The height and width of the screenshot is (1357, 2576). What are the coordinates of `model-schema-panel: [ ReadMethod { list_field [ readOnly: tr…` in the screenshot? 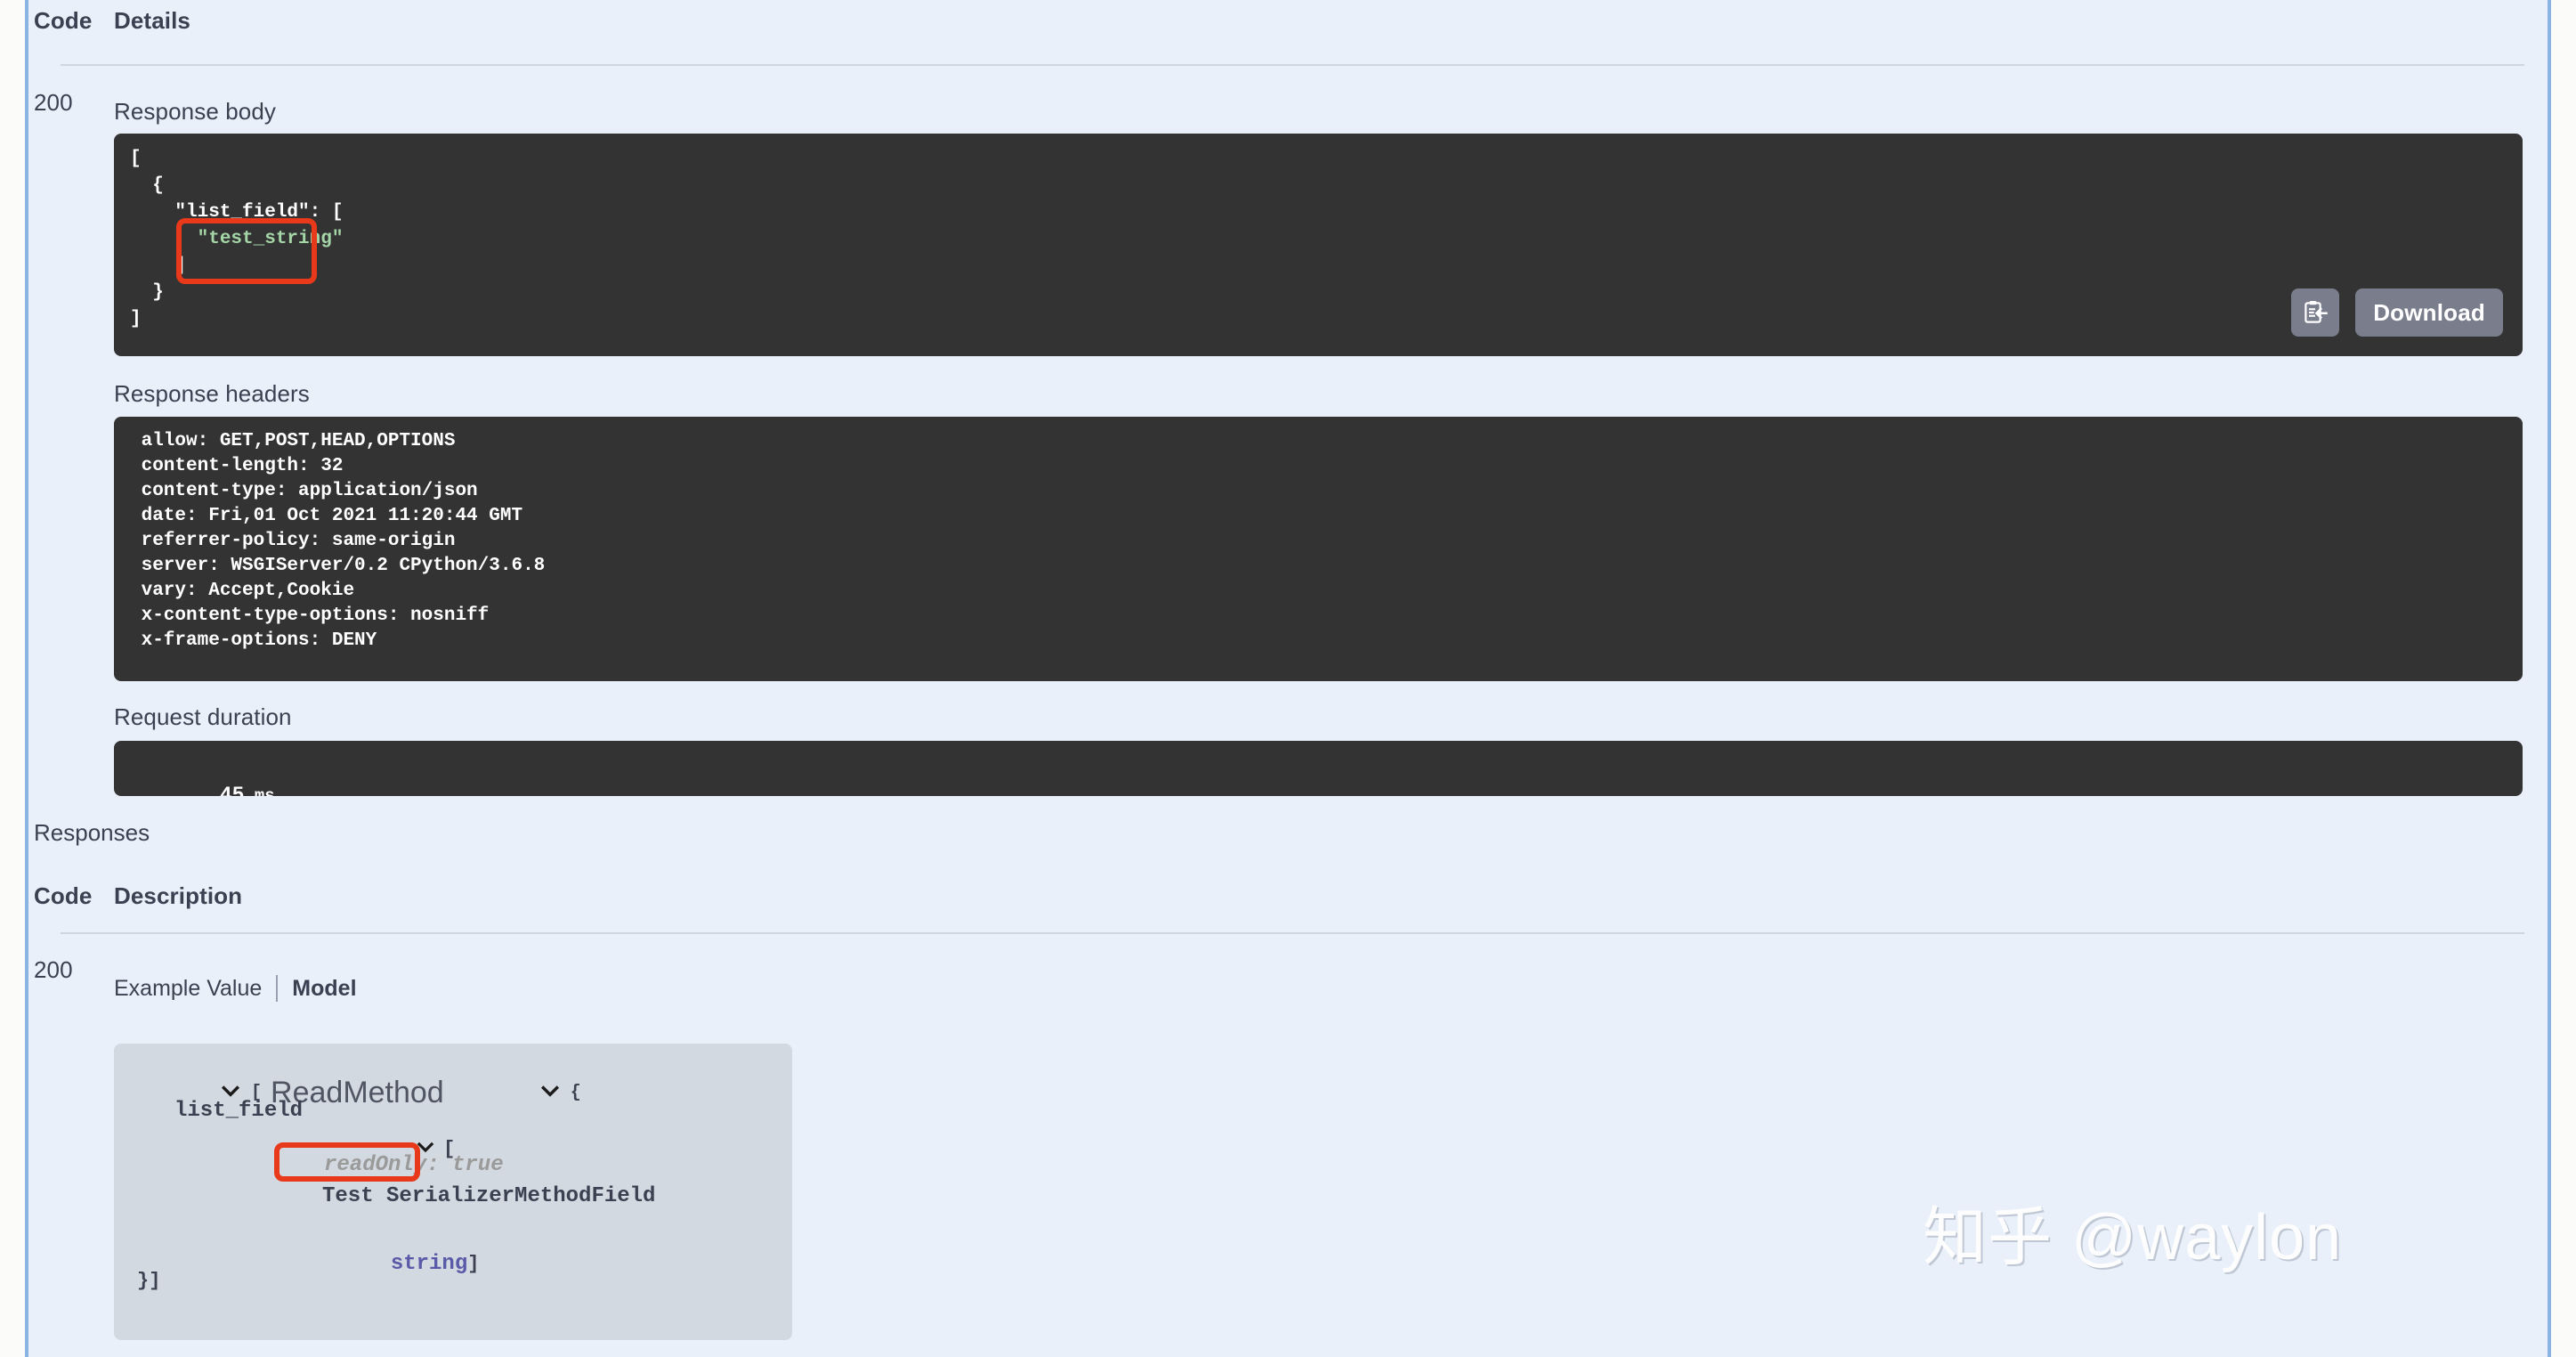 It's located at (453, 1192).